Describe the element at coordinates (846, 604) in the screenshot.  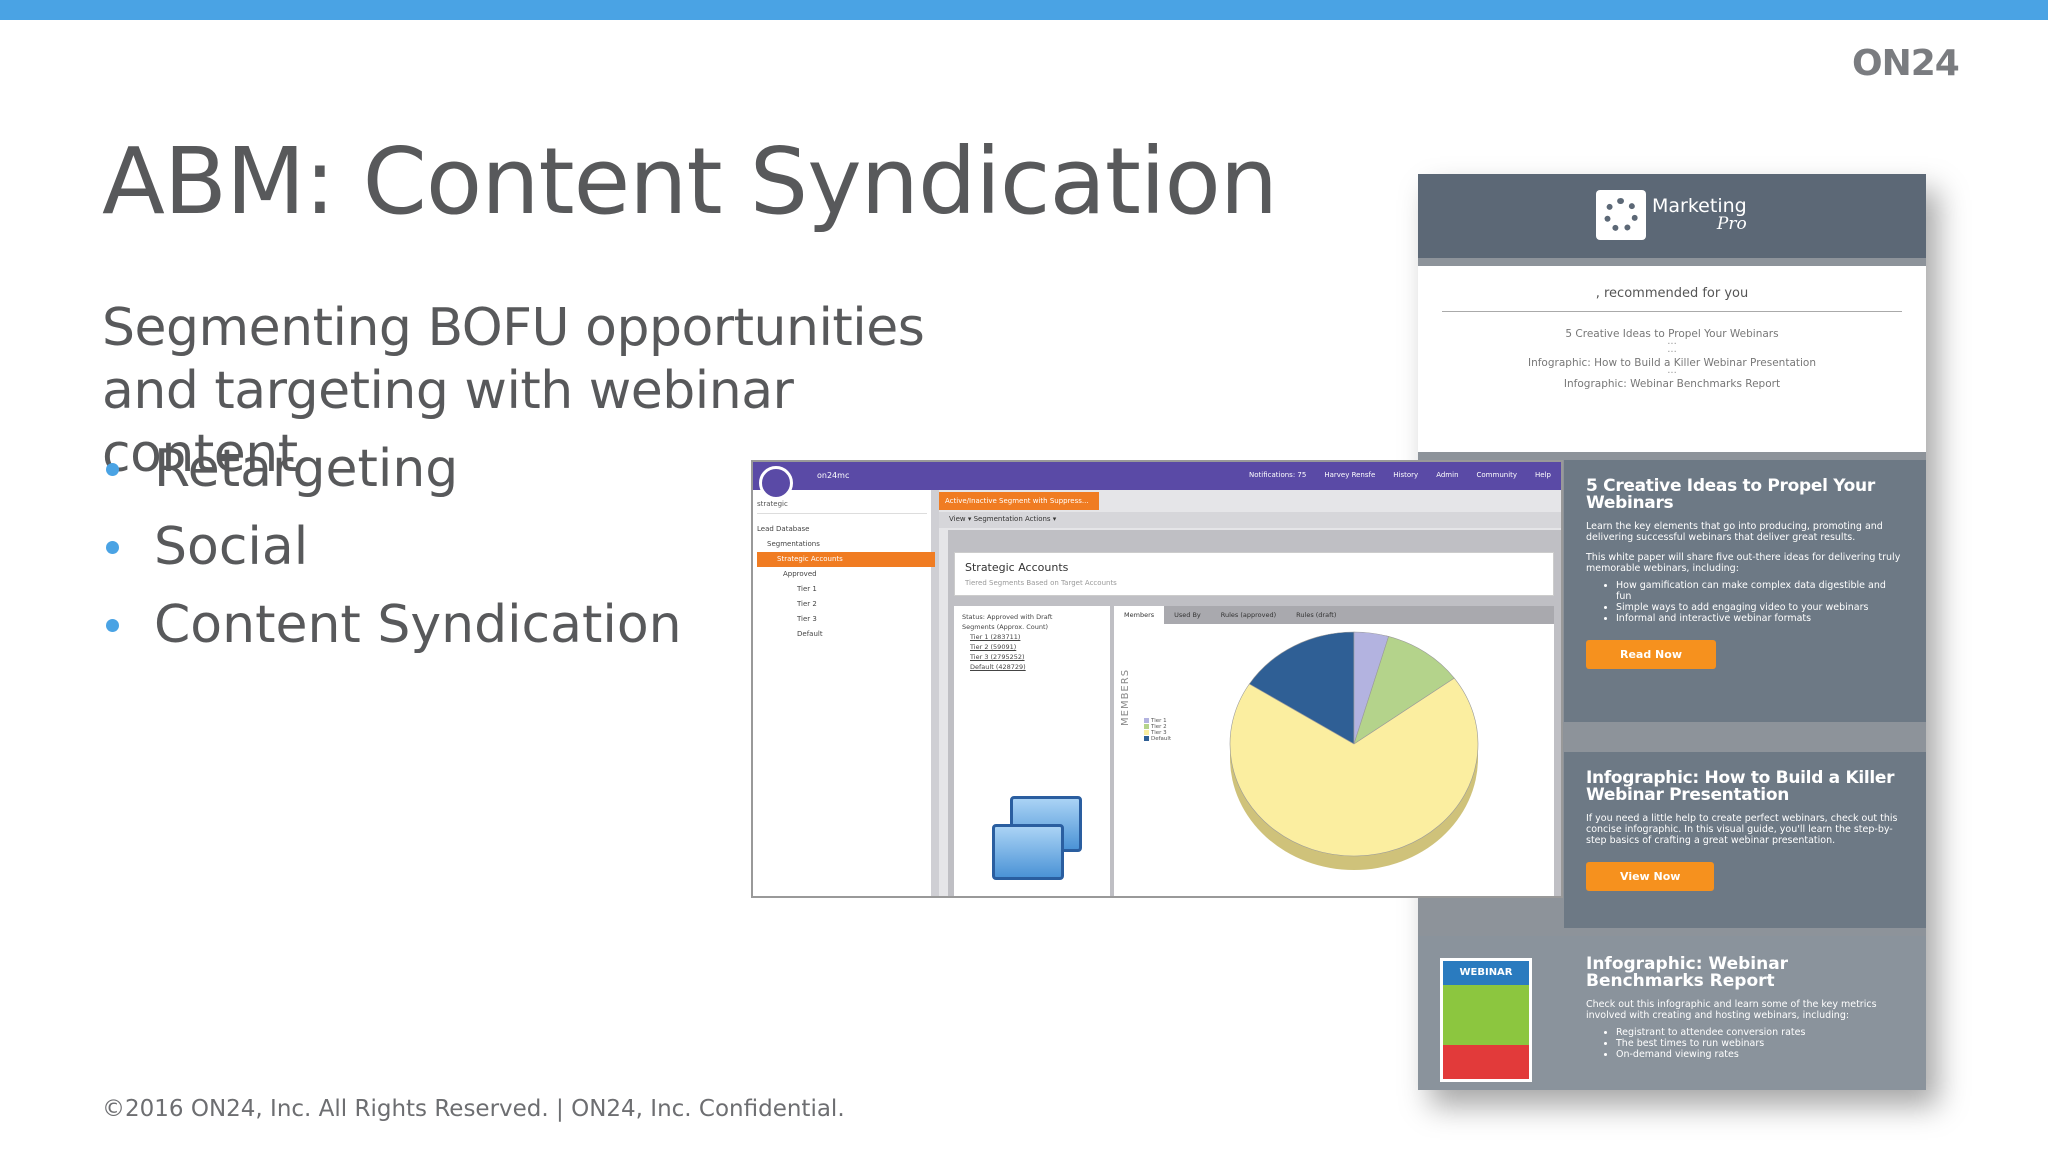
I see `tree-item: Tier 2` at that location.